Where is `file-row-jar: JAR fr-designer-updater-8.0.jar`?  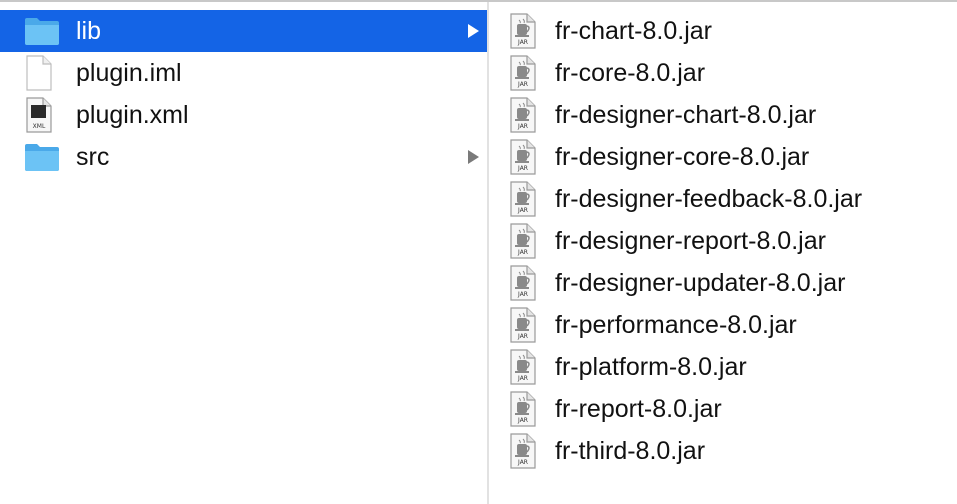 file-row-jar: JAR fr-designer-updater-8.0.jar is located at coordinates (723, 283).